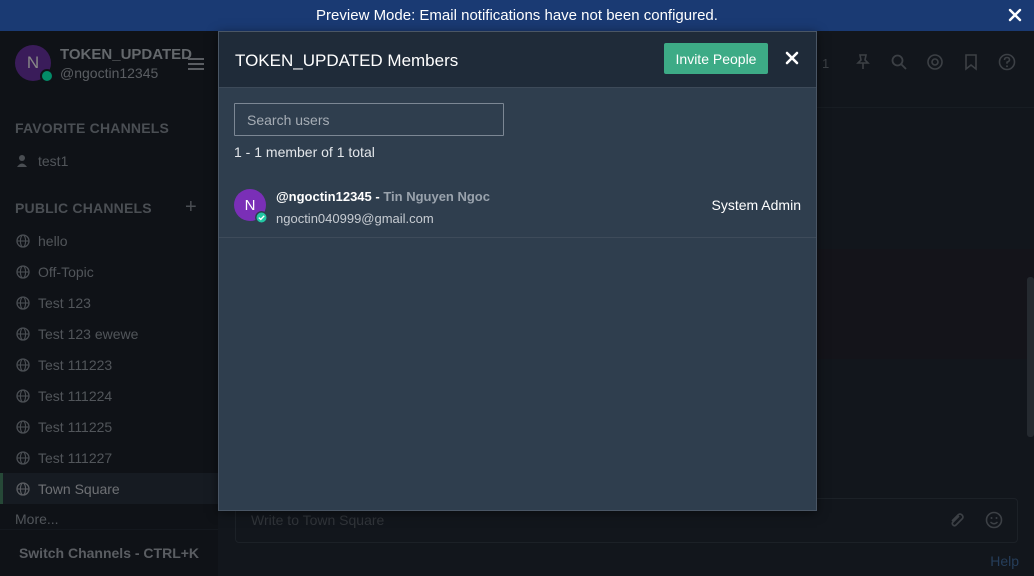  What do you see at coordinates (324, 196) in the screenshot?
I see `member-username: @ngoctin12345` at bounding box center [324, 196].